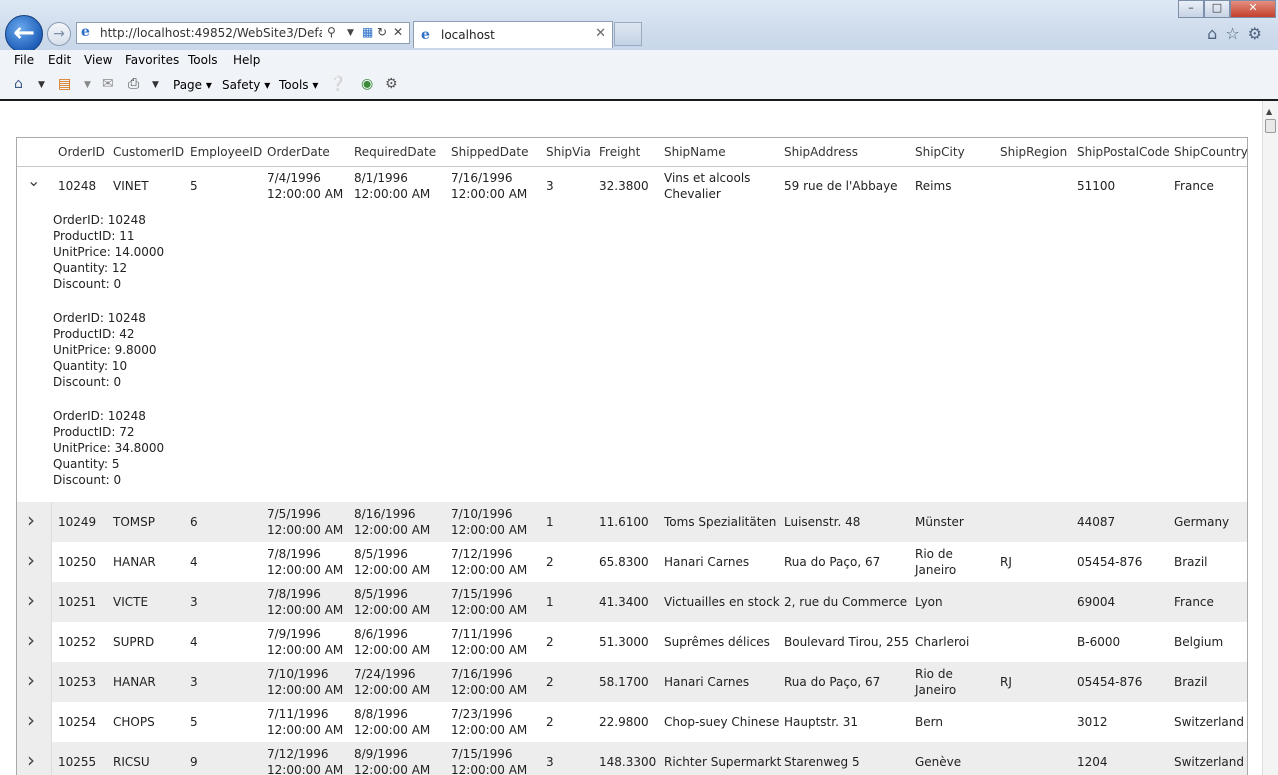 The height and width of the screenshot is (775, 1278). I want to click on forward-button: →, so click(59, 34).